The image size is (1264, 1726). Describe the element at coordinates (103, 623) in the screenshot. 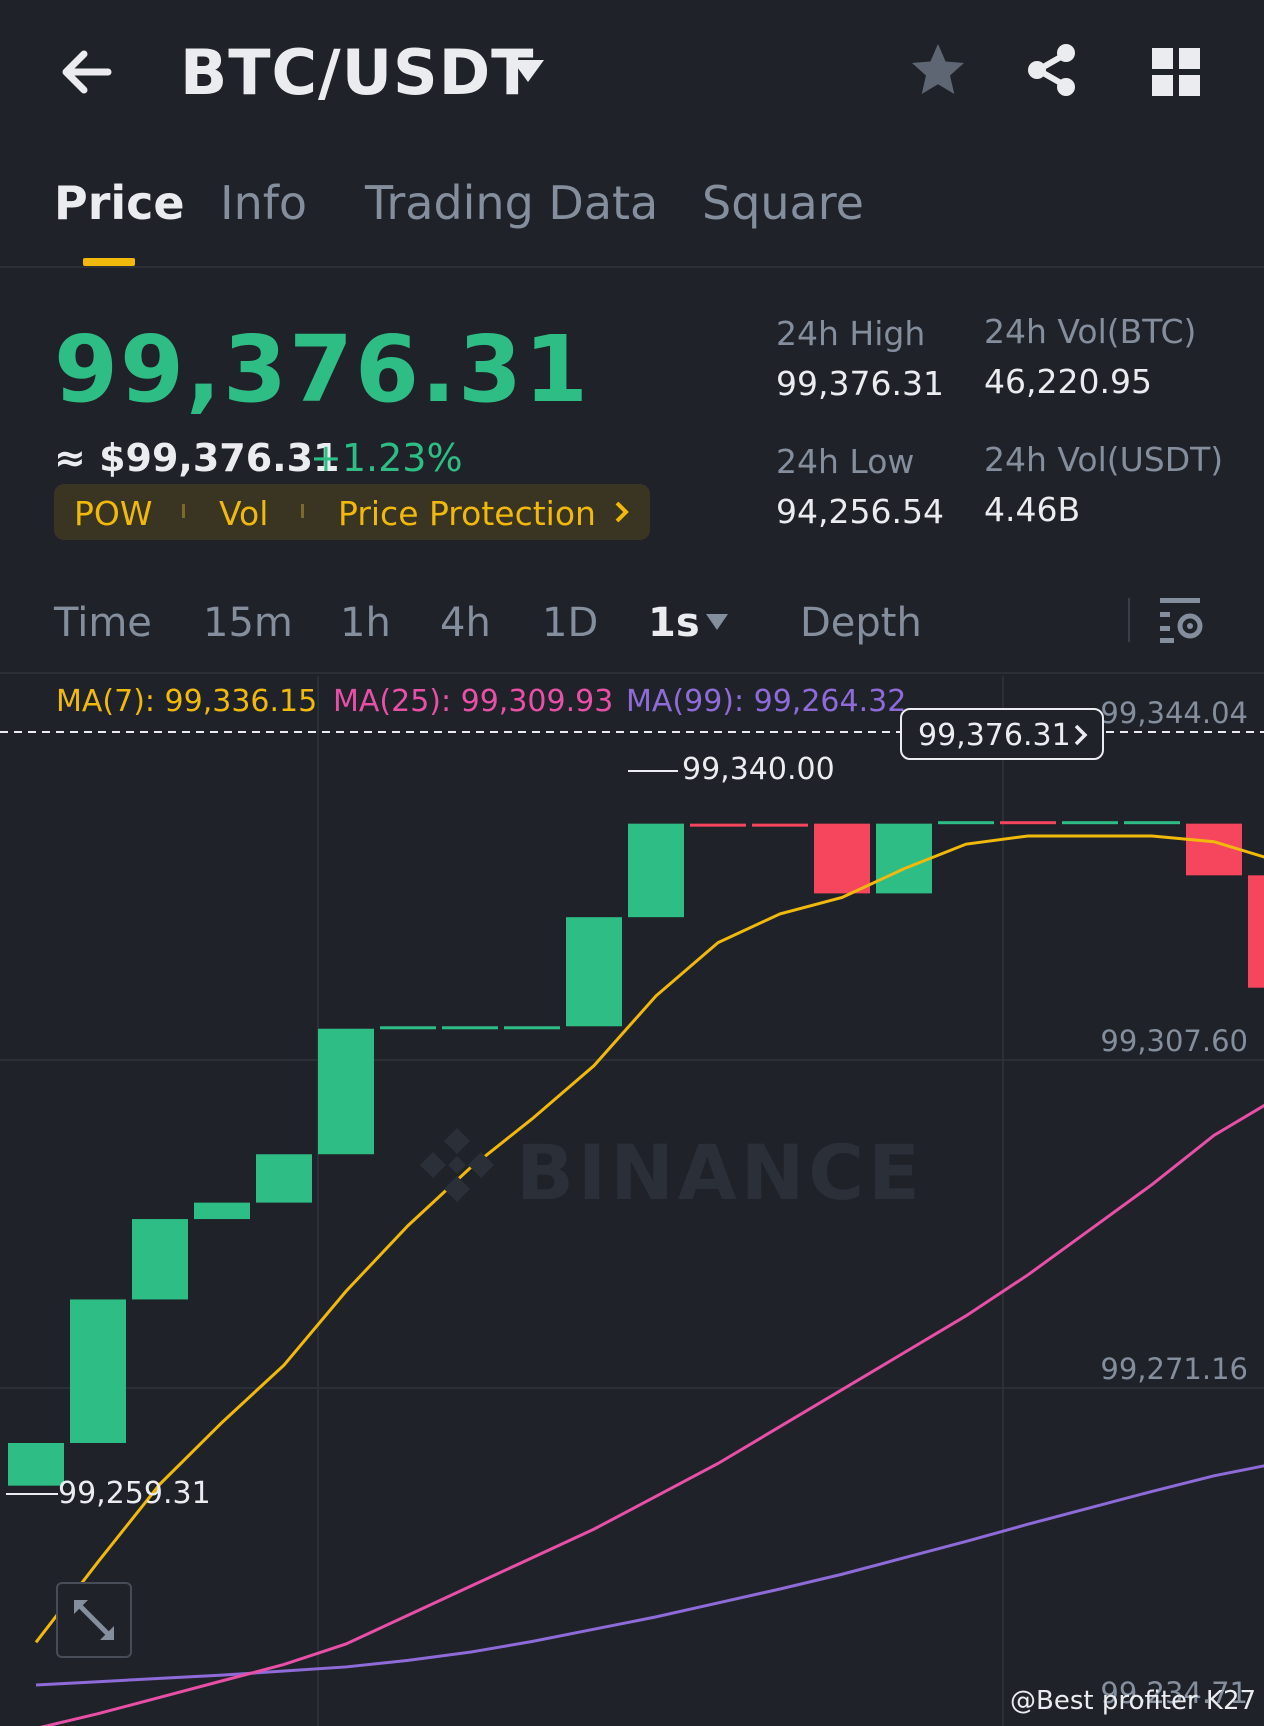

I see `interval-time: Time` at that location.